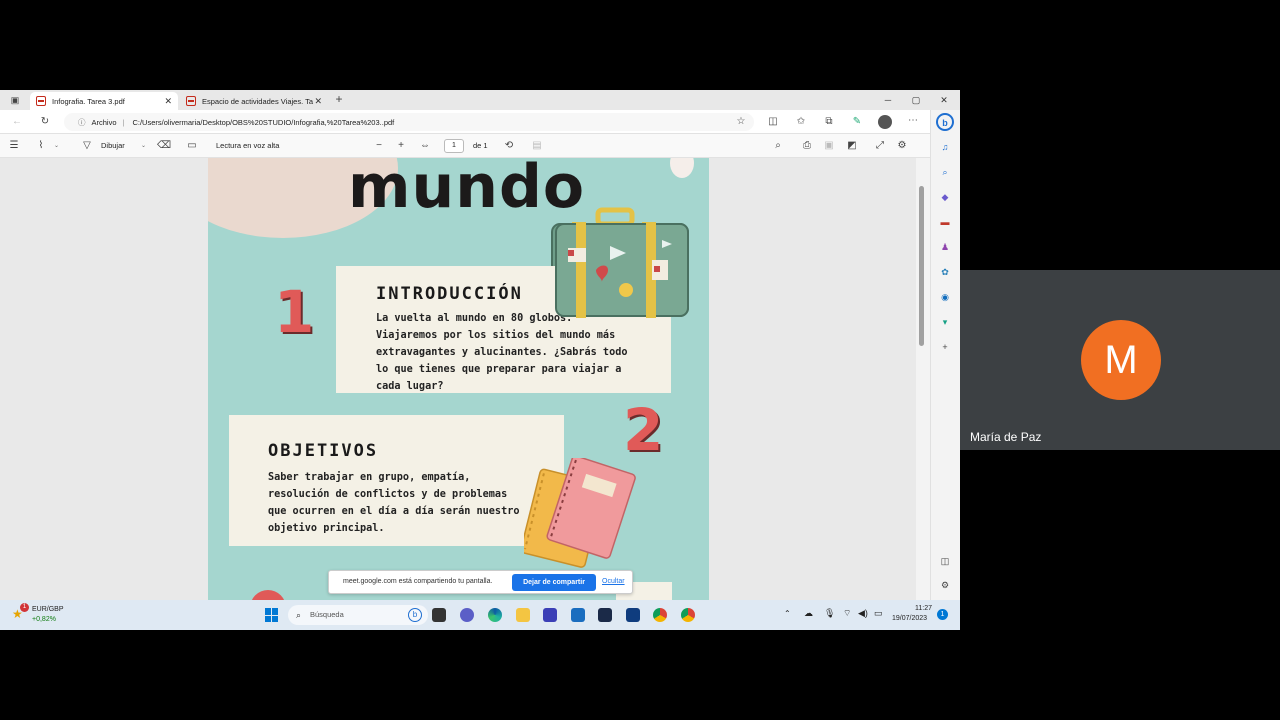 The height and width of the screenshot is (720, 1280). What do you see at coordinates (509, 146) in the screenshot?
I see `rotate-icon: ⟲` at bounding box center [509, 146].